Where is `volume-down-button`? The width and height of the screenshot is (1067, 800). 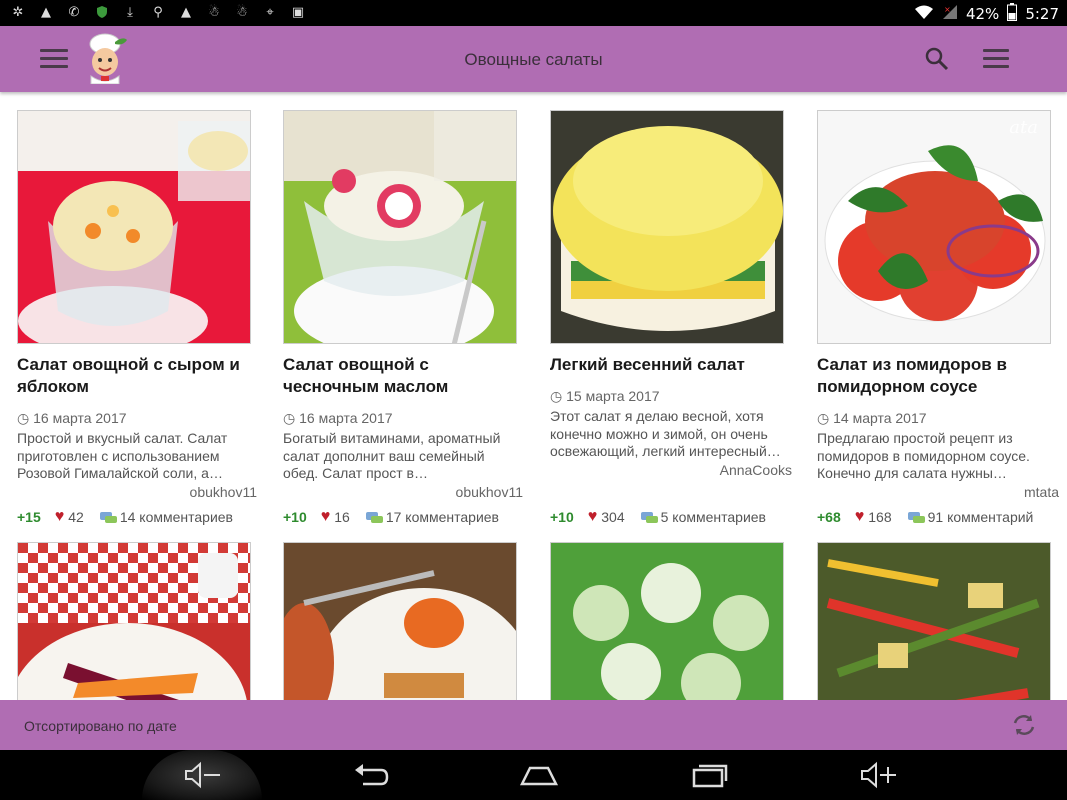
volume-down-button is located at coordinates (202, 775).